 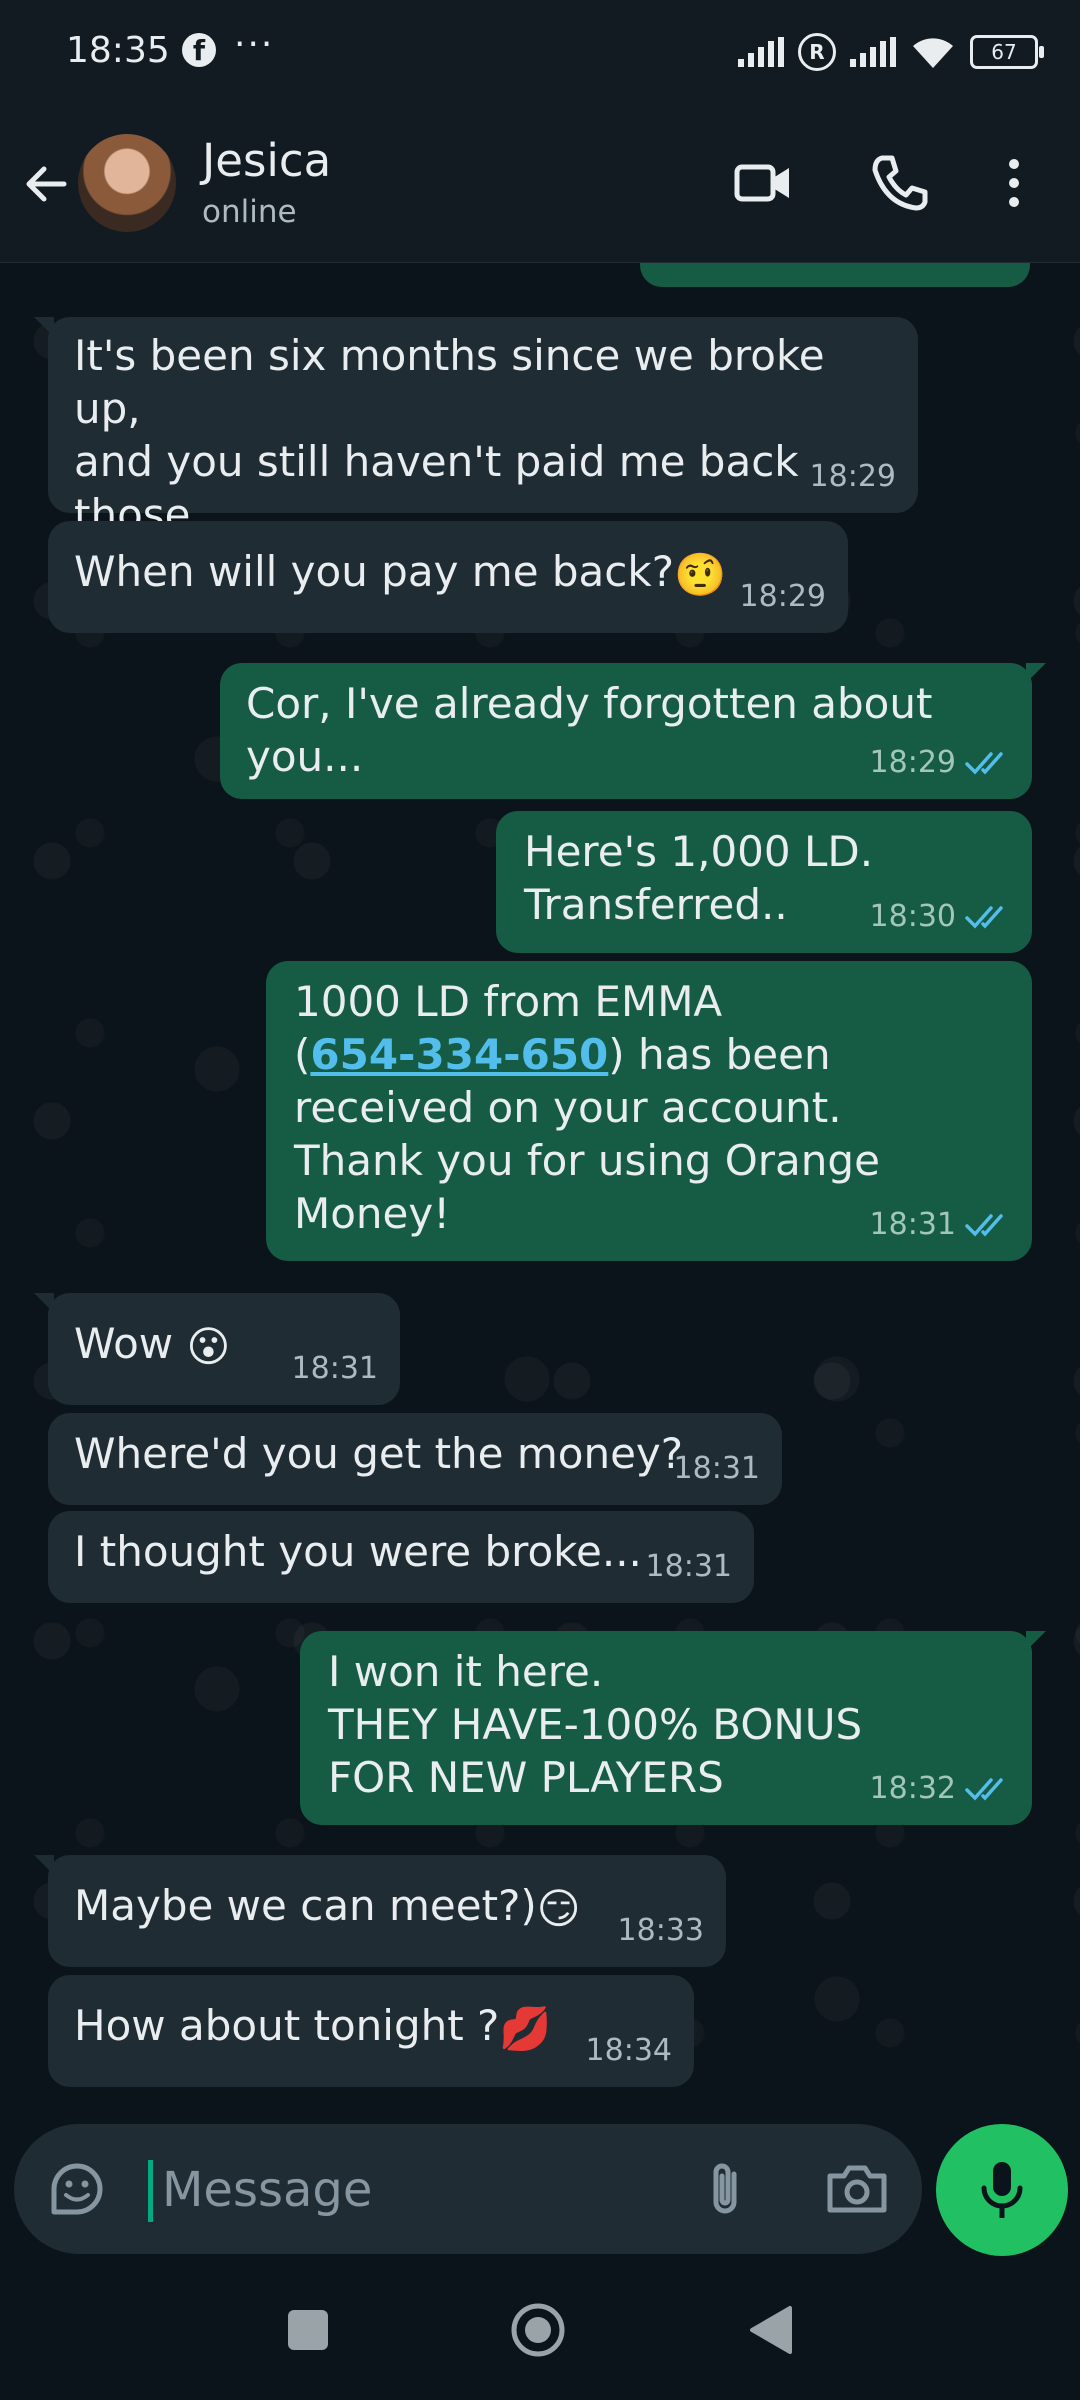 What do you see at coordinates (763, 183) in the screenshot?
I see `video-call-icon` at bounding box center [763, 183].